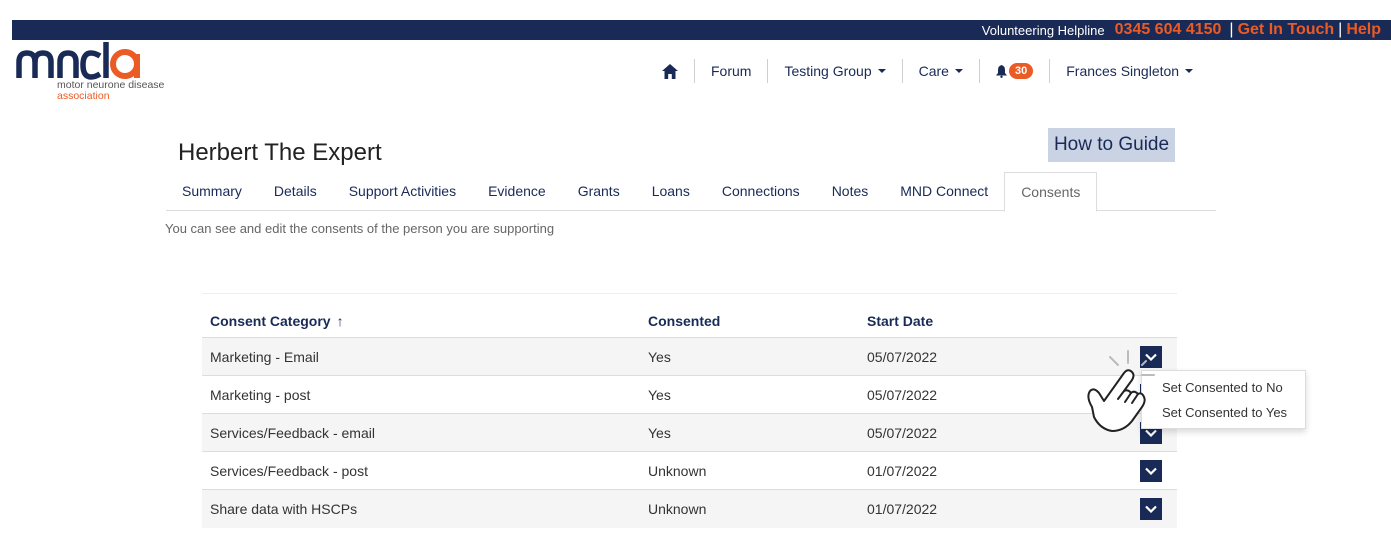 The image size is (1391, 537). Describe the element at coordinates (284, 509) in the screenshot. I see `cell-category: Share data with HSCPs` at that location.